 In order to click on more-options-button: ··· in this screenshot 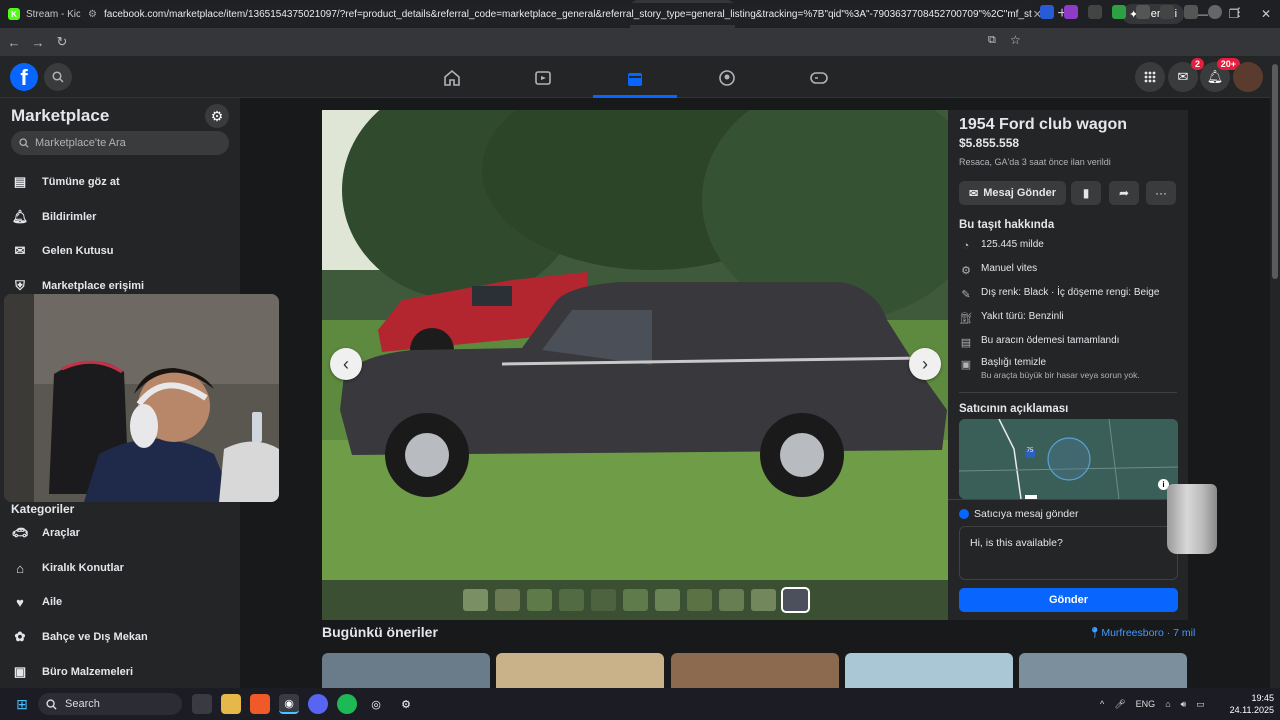, I will do `click(1161, 193)`.